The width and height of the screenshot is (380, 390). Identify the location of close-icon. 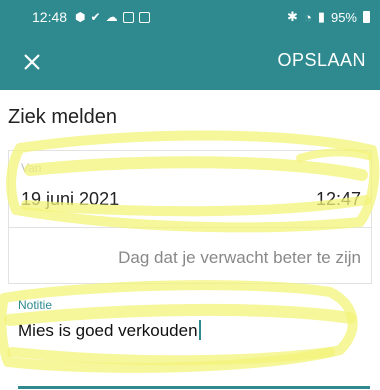
(32, 62).